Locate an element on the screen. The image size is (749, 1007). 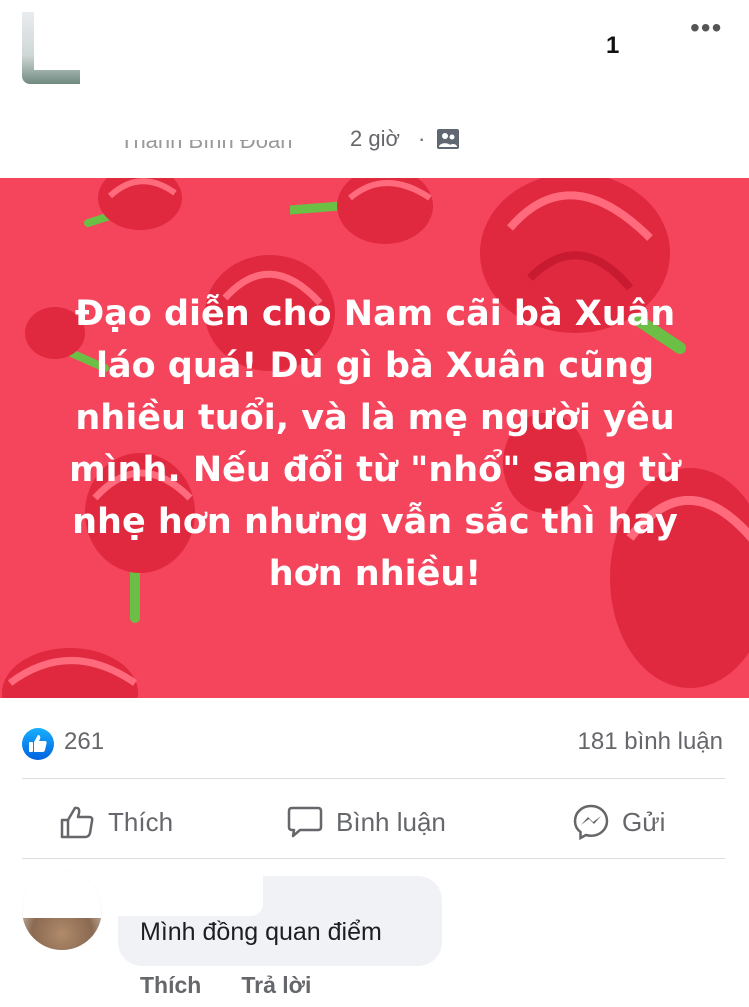
like-reaction-icon is located at coordinates (38, 744).